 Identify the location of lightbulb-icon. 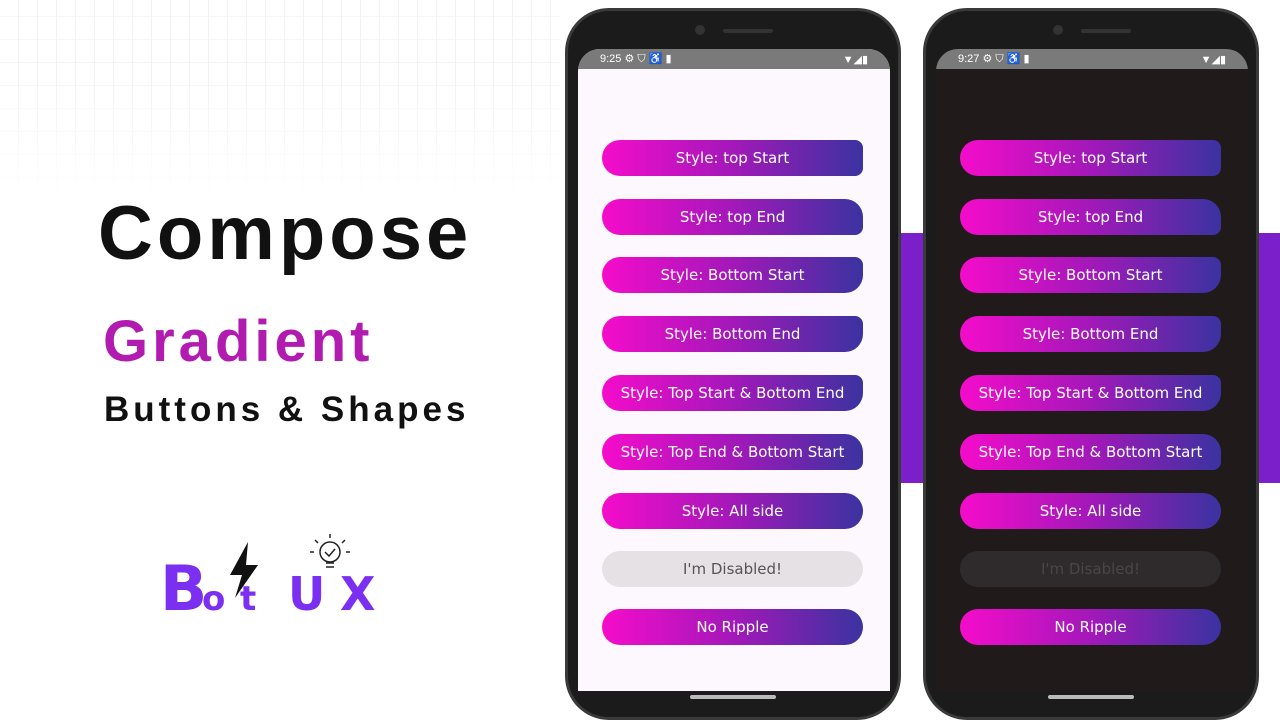
(330, 551).